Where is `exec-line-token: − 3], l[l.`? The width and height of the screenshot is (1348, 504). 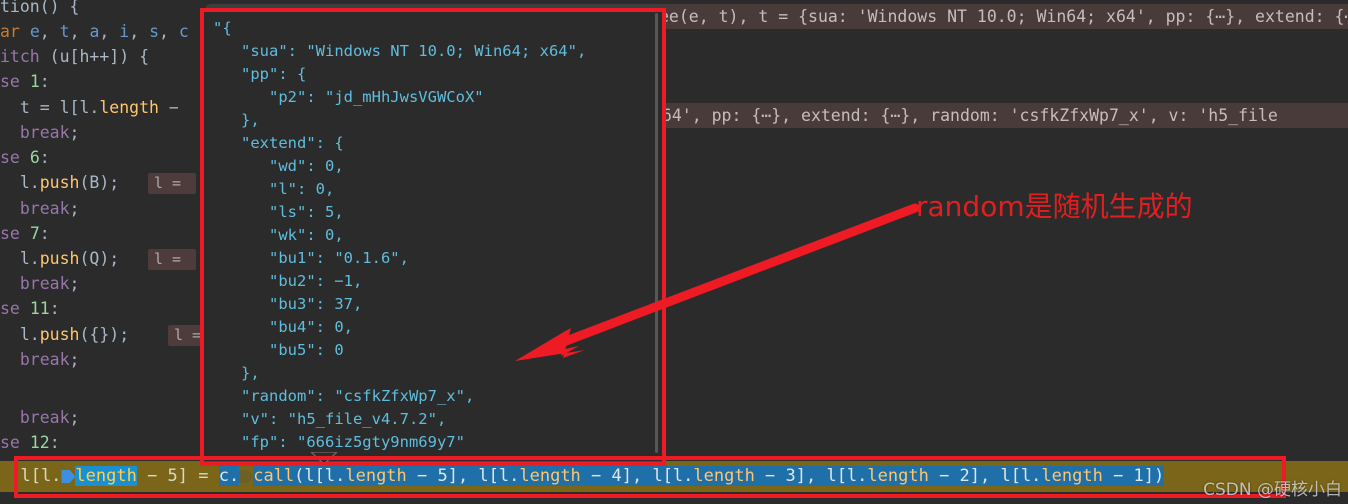 exec-line-token: − 3], l[l. is located at coordinates (811, 476).